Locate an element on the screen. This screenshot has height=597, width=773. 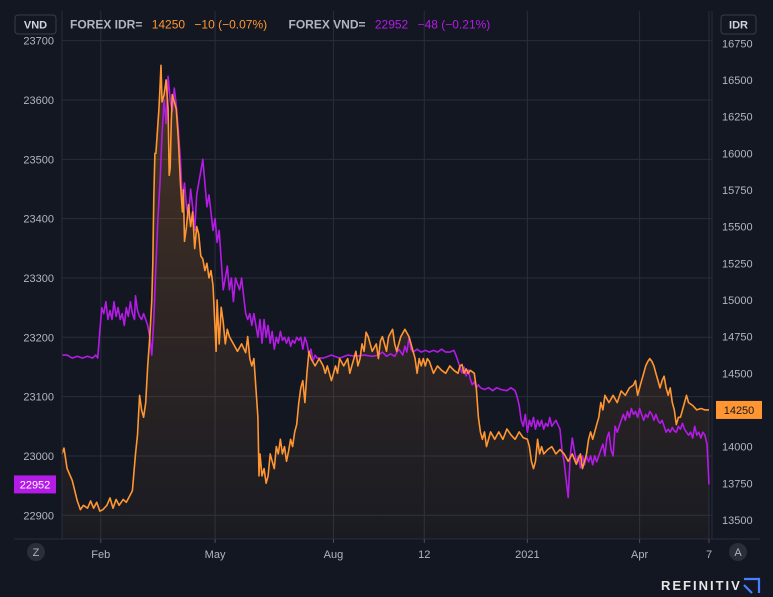
left-axis-button-label: VND is located at coordinates (35, 26).